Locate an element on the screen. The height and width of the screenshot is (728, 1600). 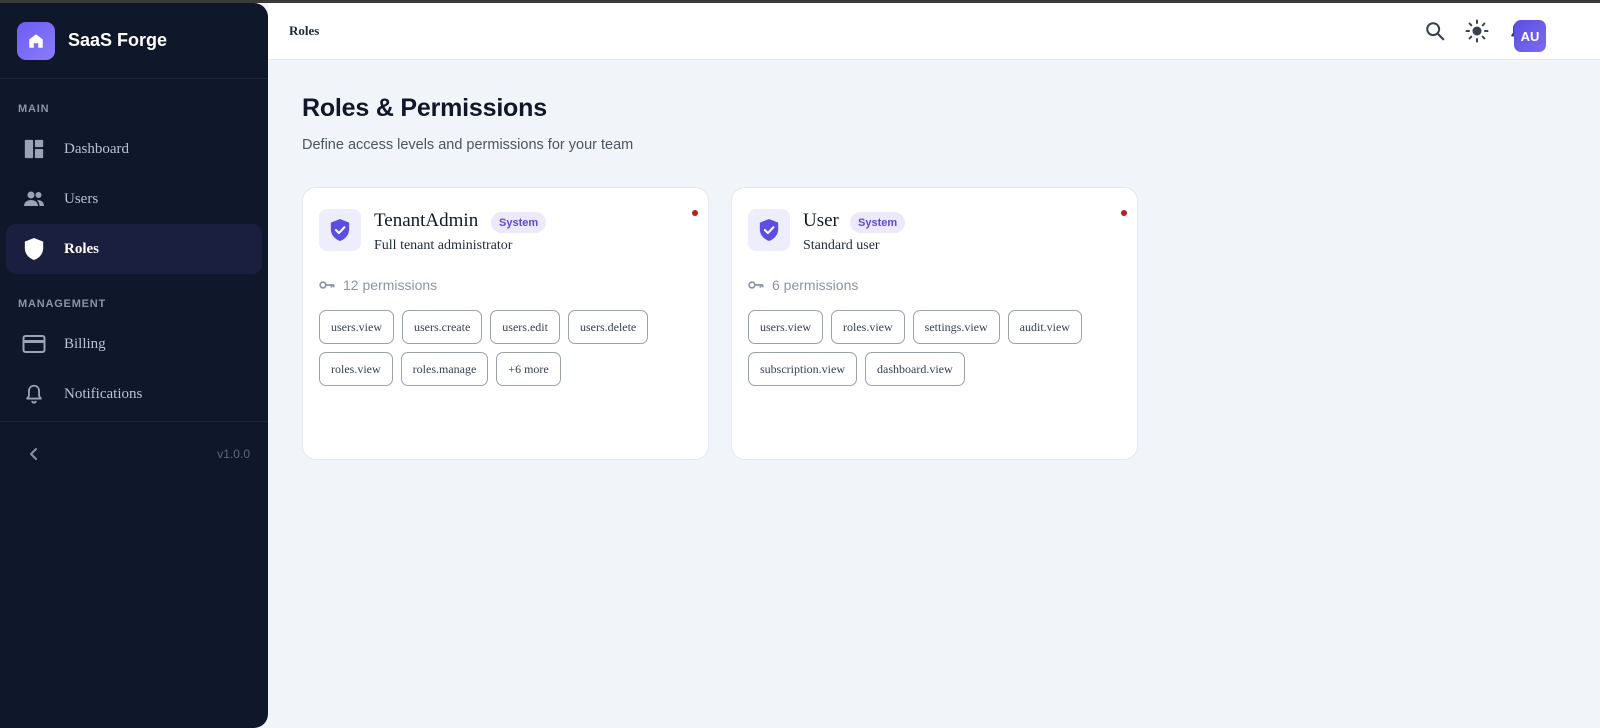
sidebar-item-roles: Roles is located at coordinates (134, 249).